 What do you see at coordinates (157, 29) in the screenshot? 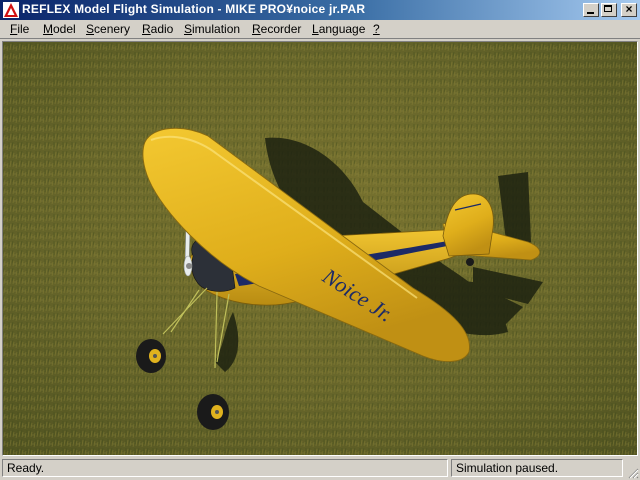
I see `menu-radio: Radio` at bounding box center [157, 29].